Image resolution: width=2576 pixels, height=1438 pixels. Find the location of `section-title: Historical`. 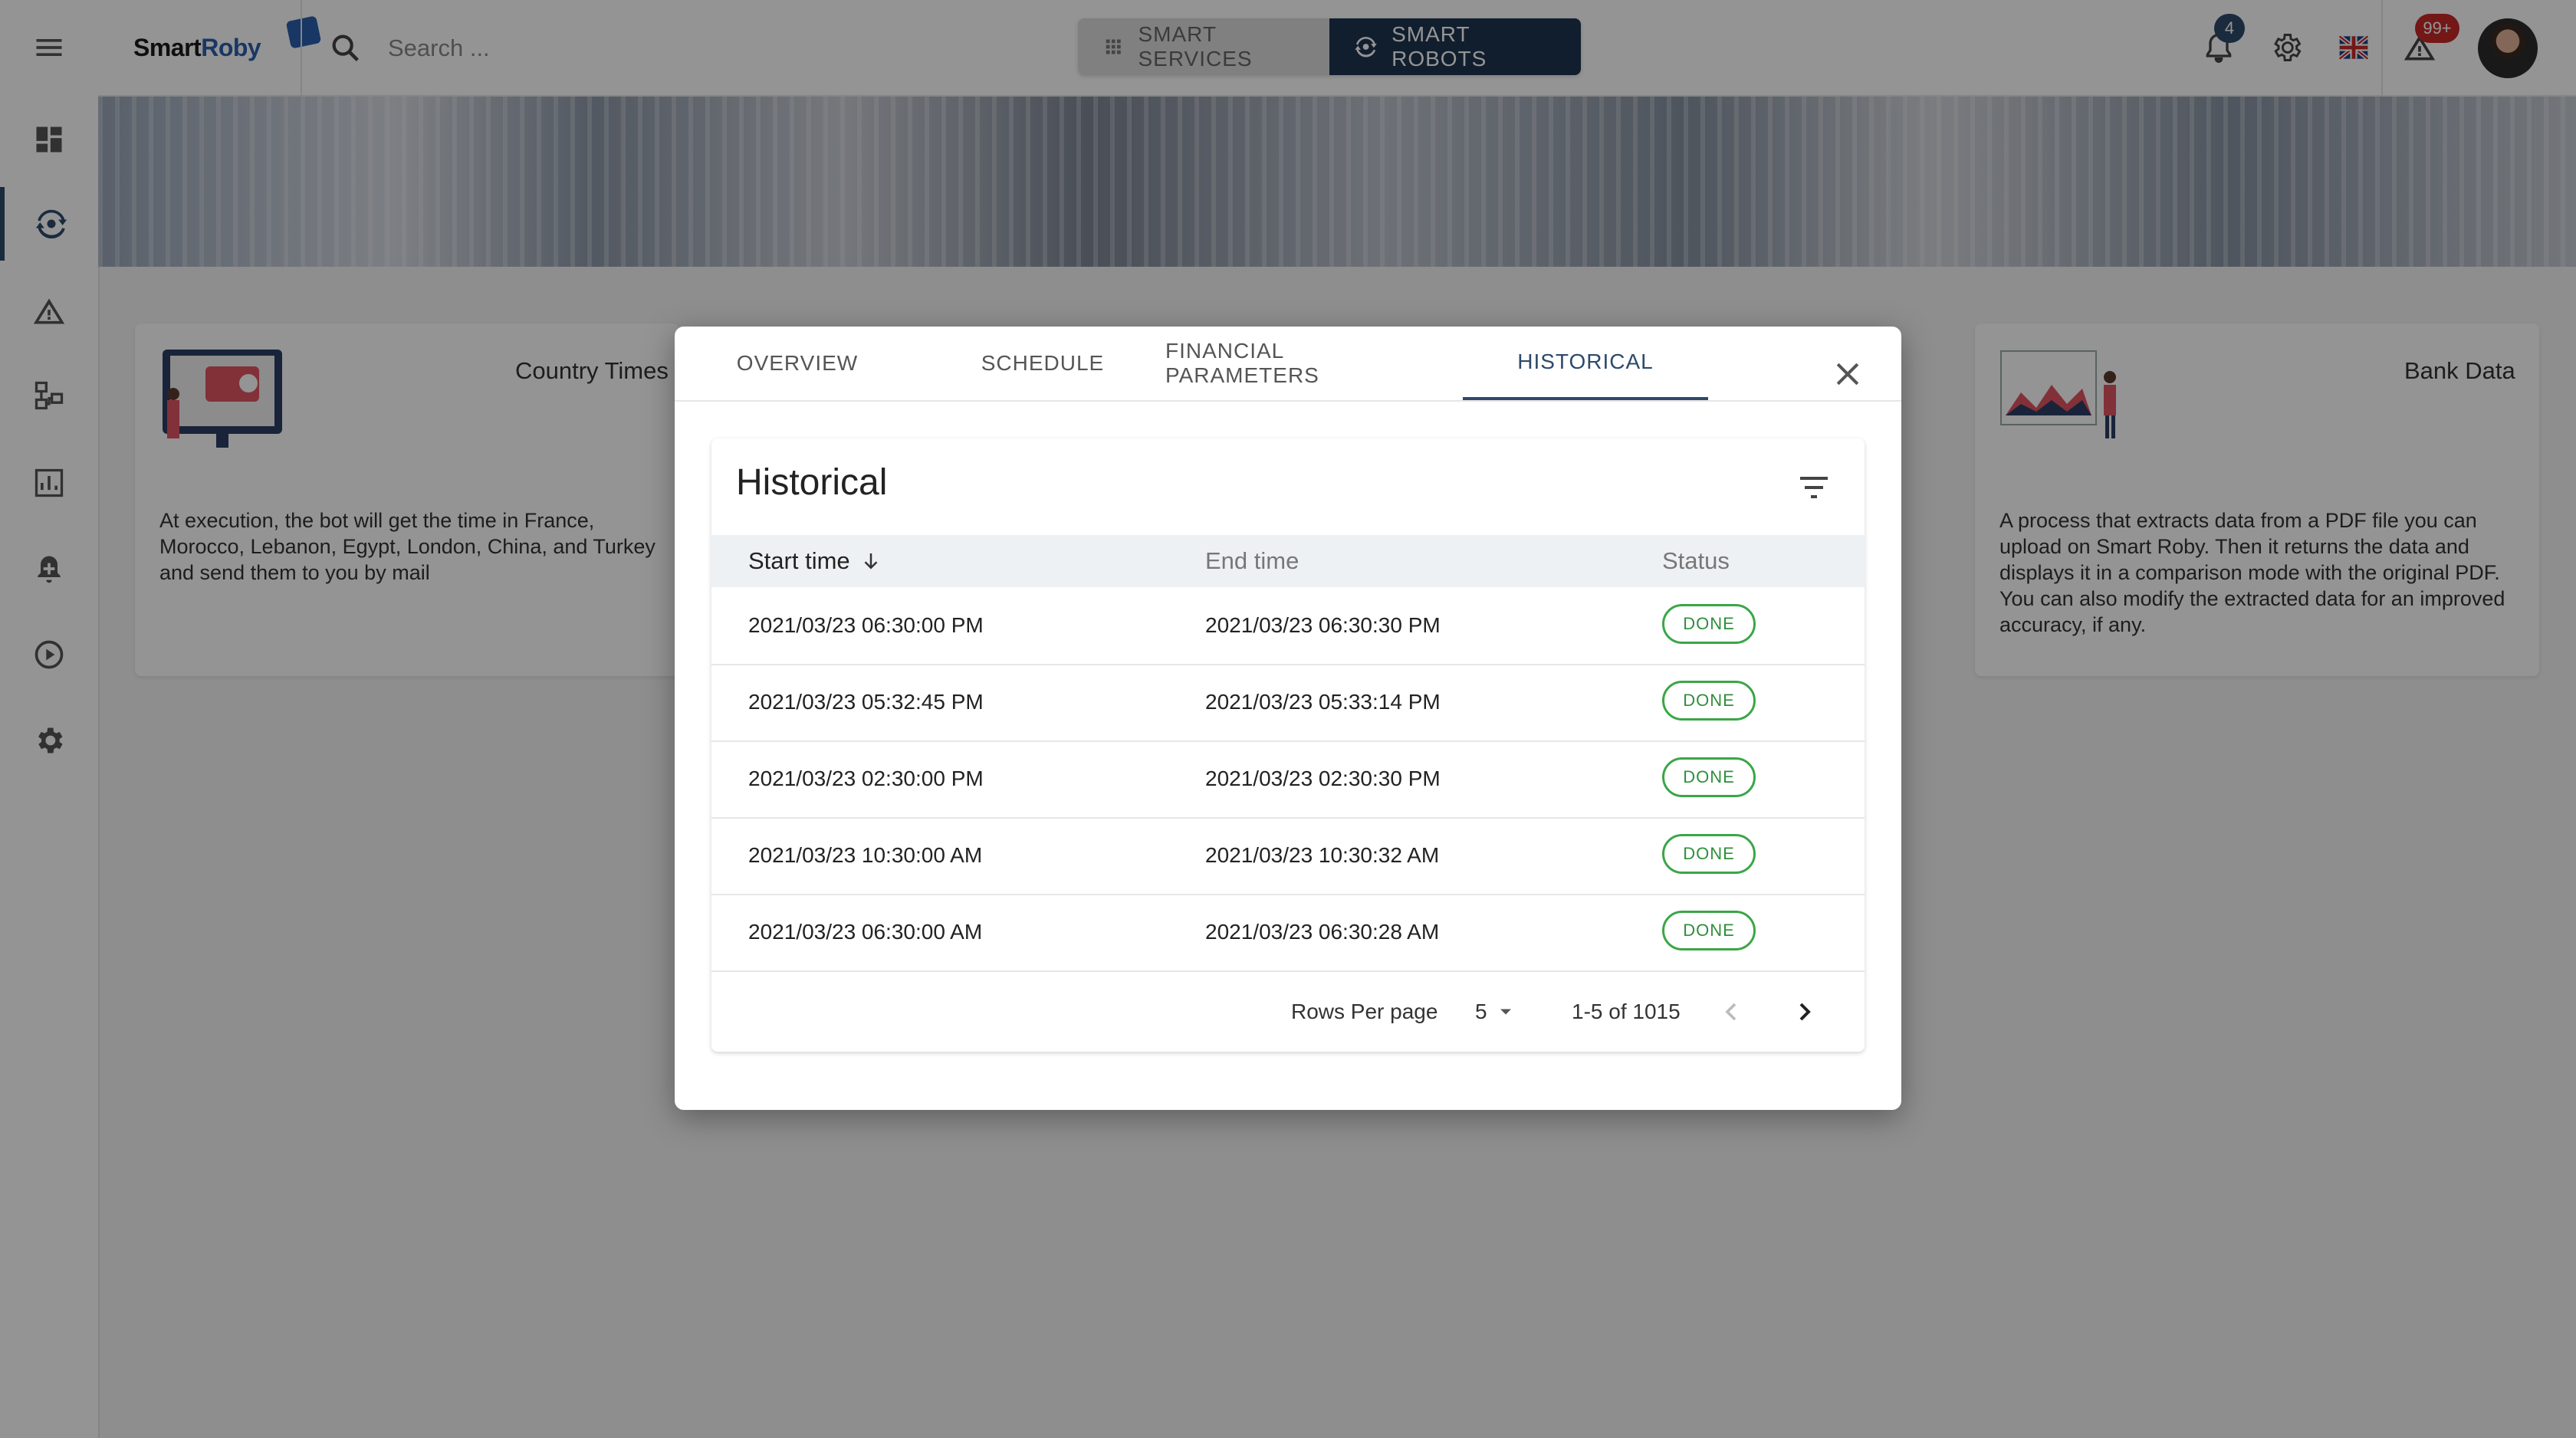

section-title: Historical is located at coordinates (812, 482).